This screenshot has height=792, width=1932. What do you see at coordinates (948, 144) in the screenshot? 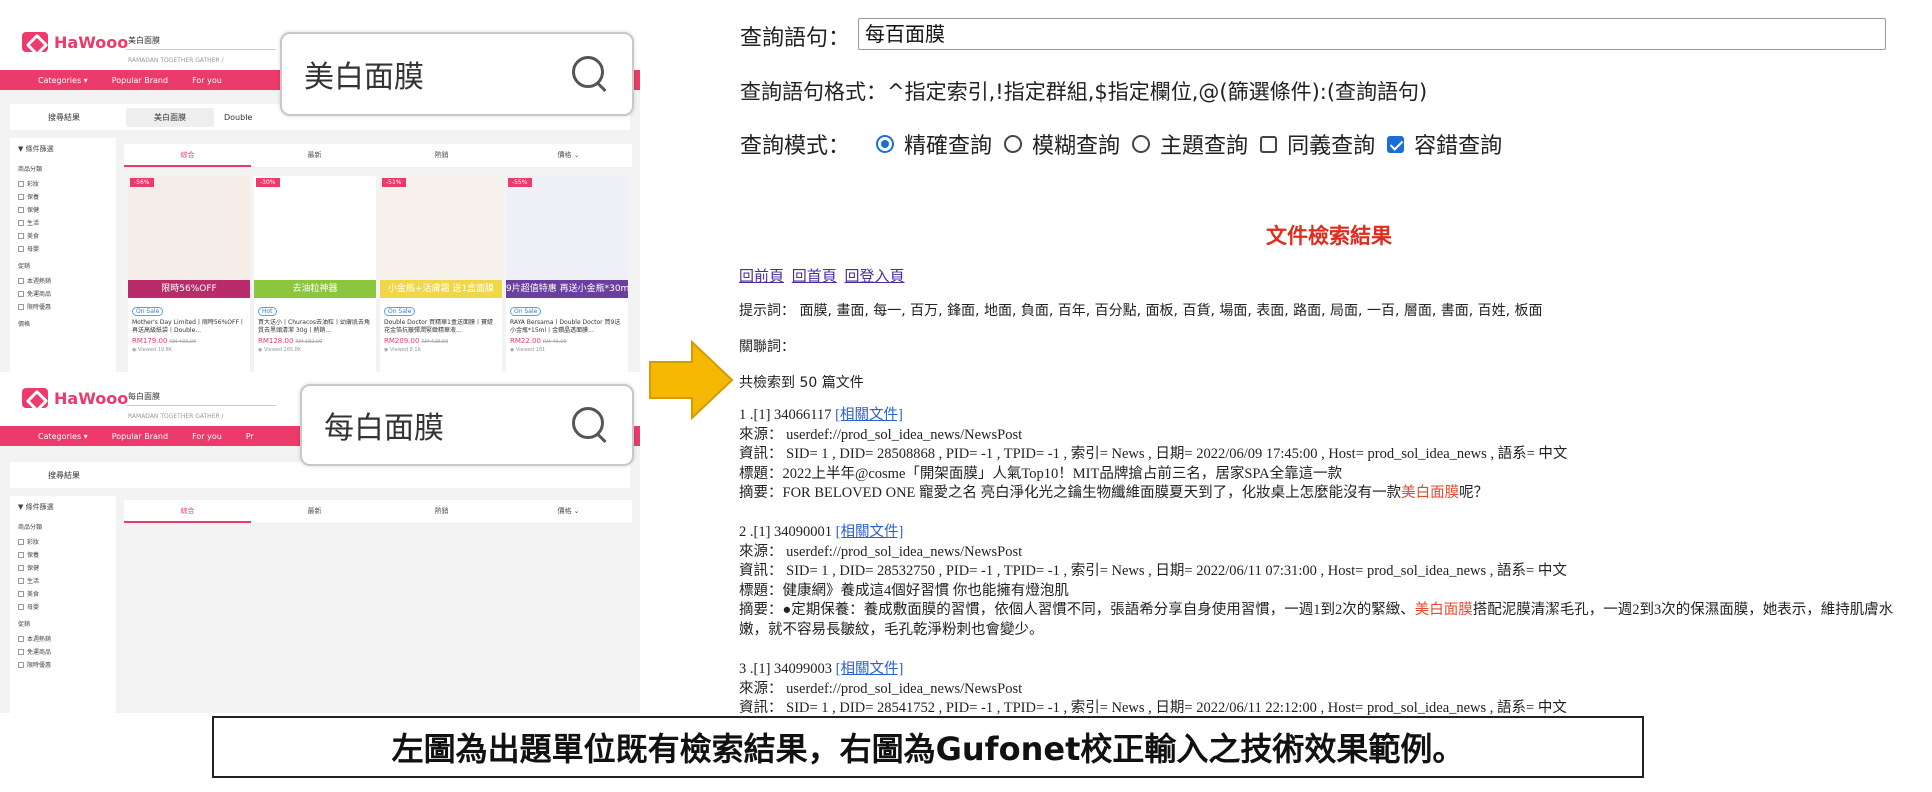
I see `exact-query-label: 精確查詢` at bounding box center [948, 144].